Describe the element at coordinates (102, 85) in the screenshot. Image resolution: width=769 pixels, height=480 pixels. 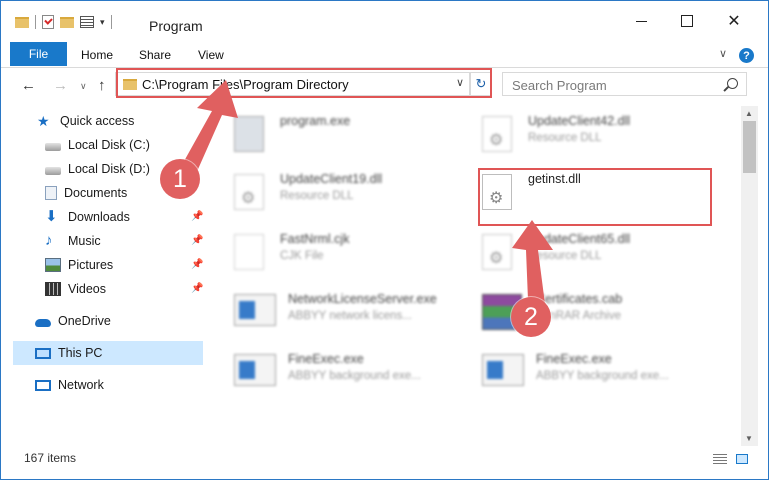
I see `up-arrow-icon: ↑` at that location.